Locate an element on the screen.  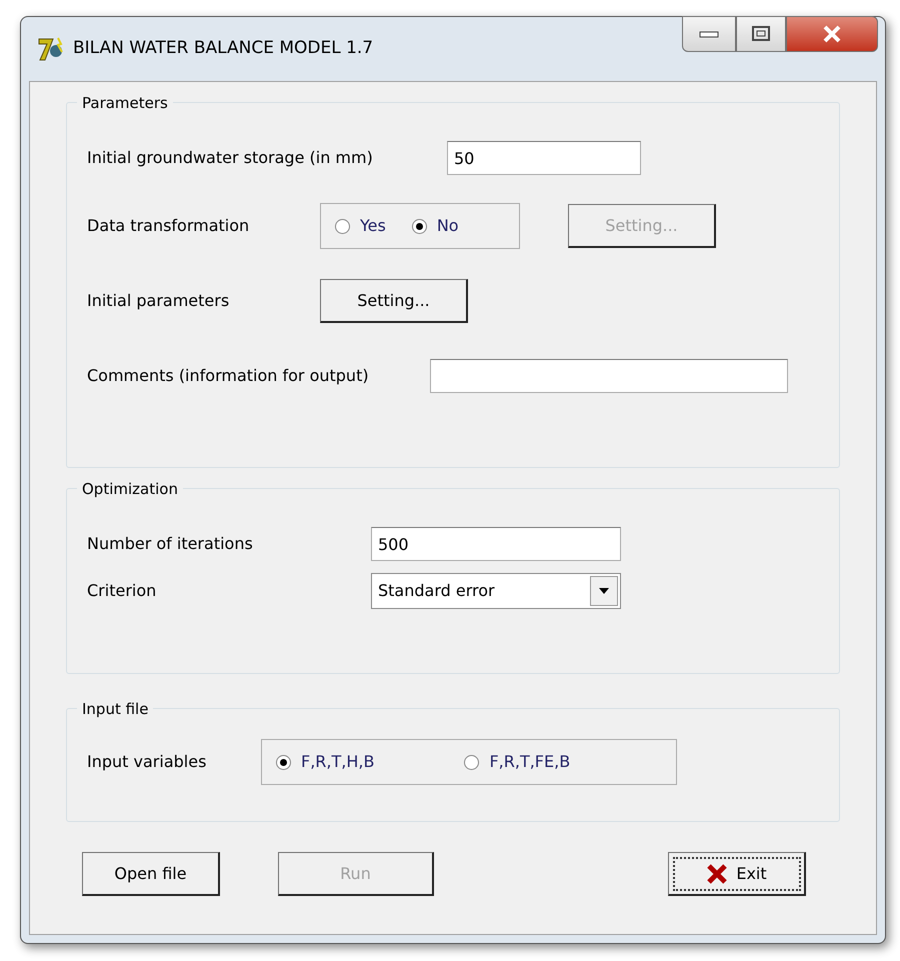
field-label: Criterion is located at coordinates (122, 591).